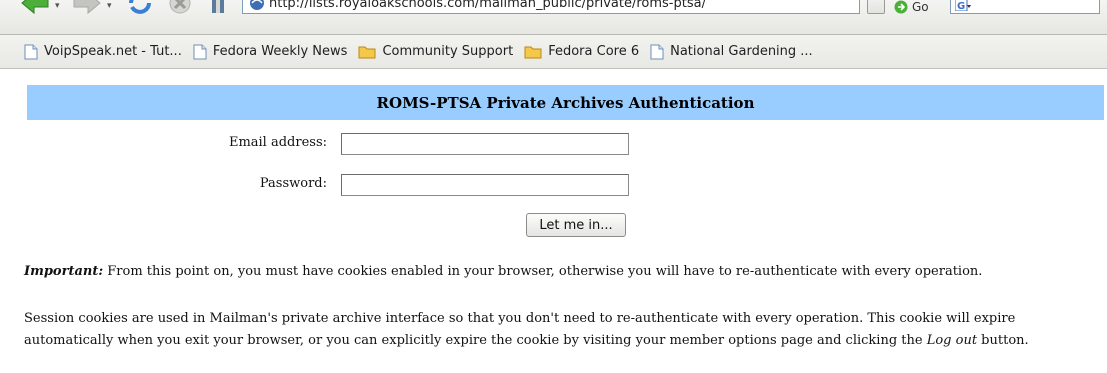  What do you see at coordinates (485, 144) in the screenshot?
I see `email-field` at bounding box center [485, 144].